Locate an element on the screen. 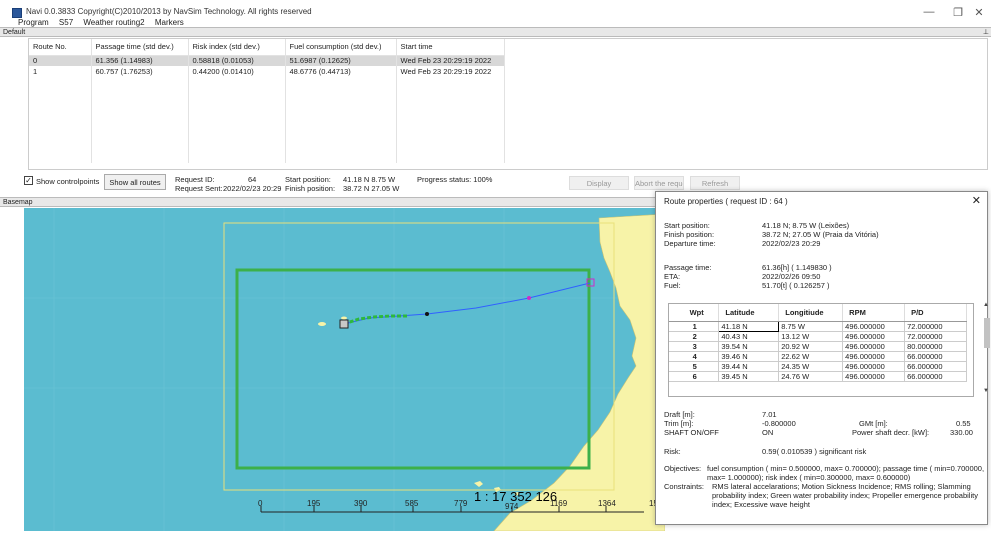  default-panel-title: Default is located at coordinates (14, 32).